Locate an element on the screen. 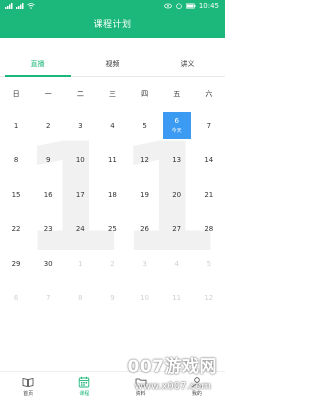 This screenshot has width=320, height=400. calendar-day: 30 is located at coordinates (48, 263).